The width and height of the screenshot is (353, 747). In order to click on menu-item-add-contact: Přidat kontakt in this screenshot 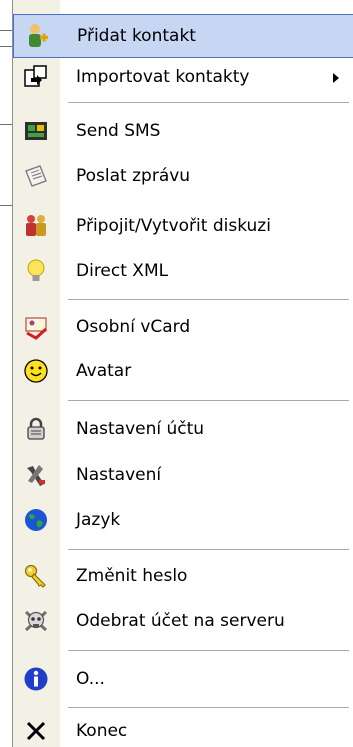, I will do `click(183, 36)`.